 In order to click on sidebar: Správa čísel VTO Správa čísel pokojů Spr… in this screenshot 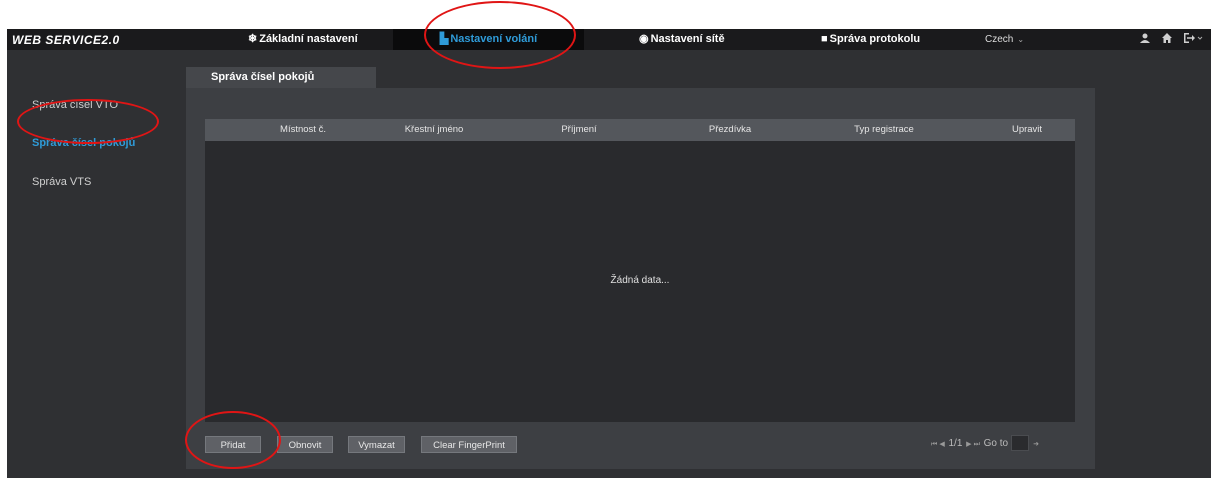, I will do `click(92, 264)`.